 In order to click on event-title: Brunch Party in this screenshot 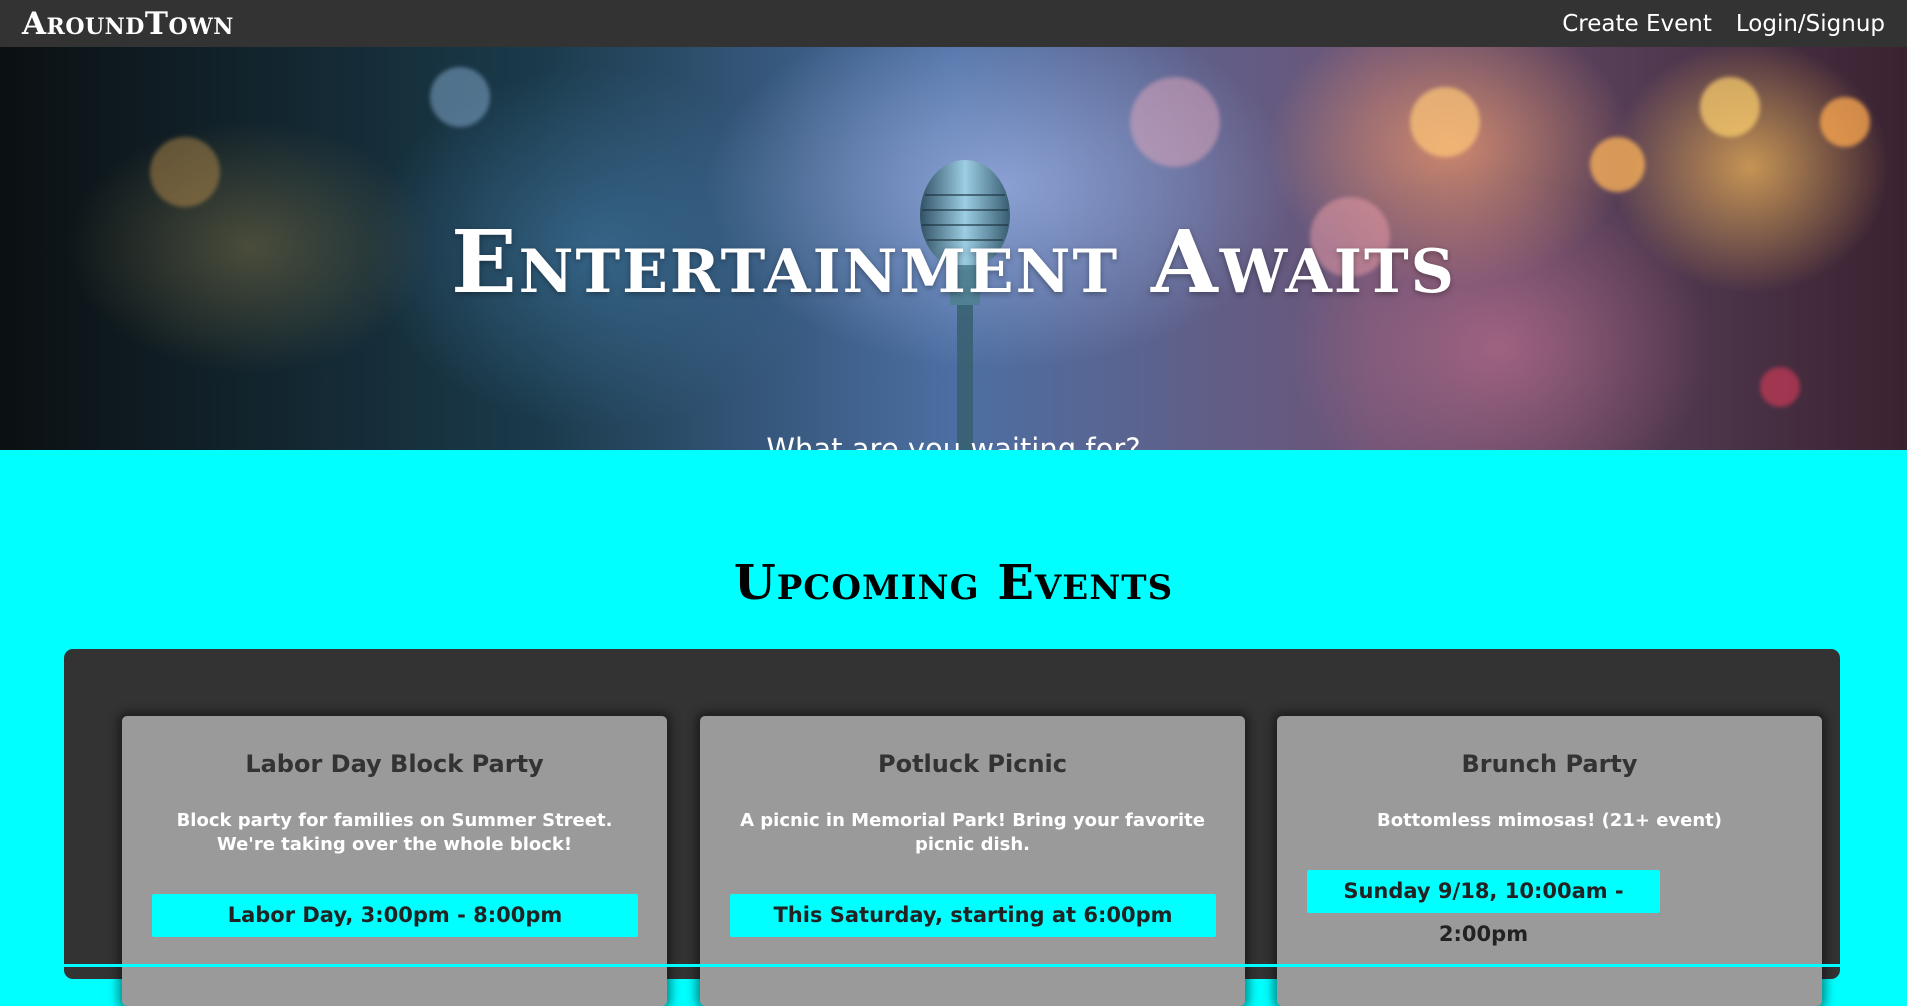, I will do `click(1549, 764)`.